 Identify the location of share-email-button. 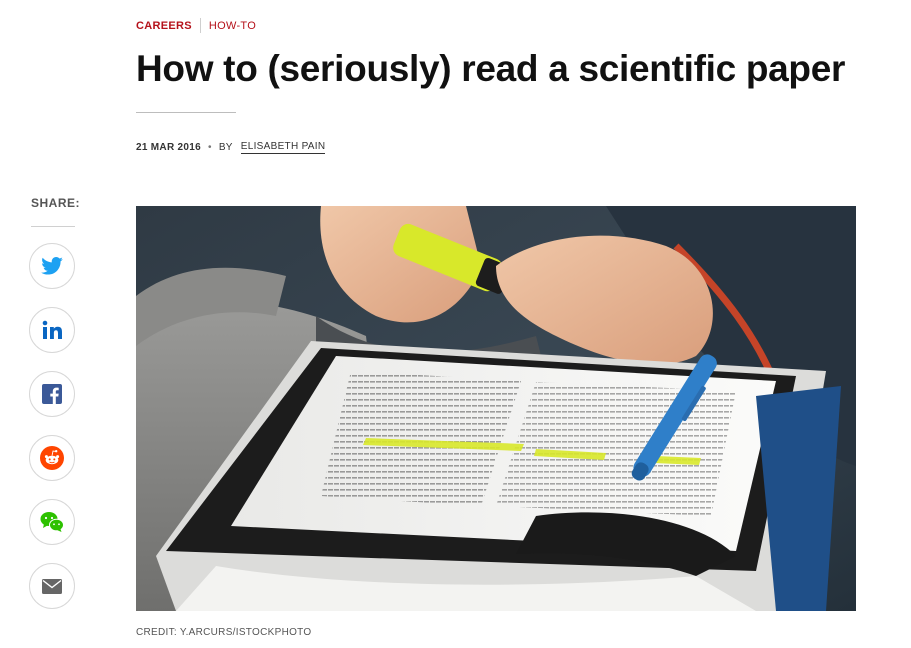
(52, 586).